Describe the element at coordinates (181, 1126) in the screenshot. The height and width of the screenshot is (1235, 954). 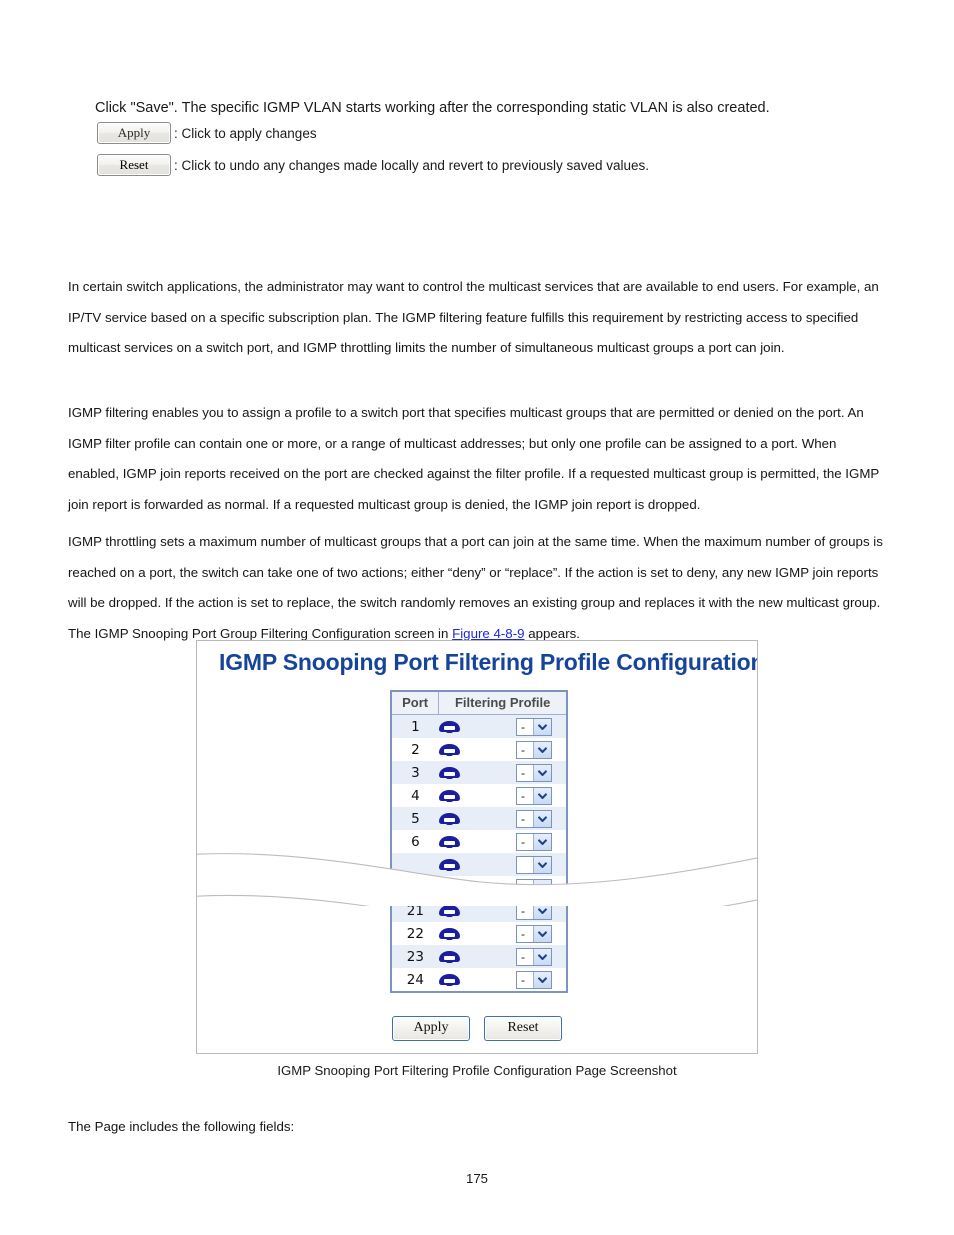
I see `footer-note-text: The Page includes the following fields:` at that location.